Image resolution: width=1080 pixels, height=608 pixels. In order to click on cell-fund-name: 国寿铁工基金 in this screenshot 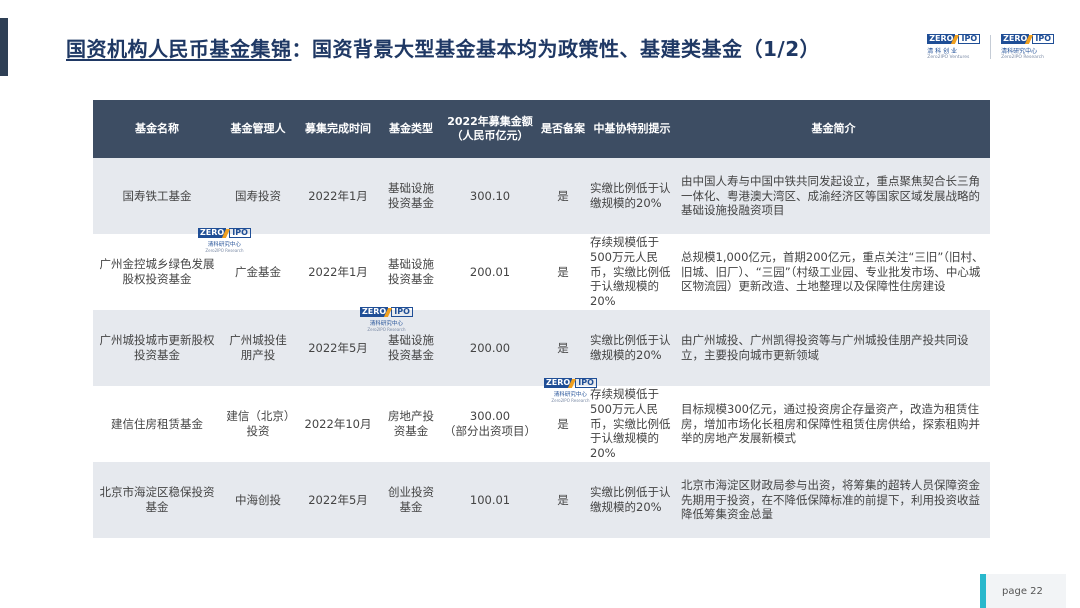, I will do `click(157, 196)`.